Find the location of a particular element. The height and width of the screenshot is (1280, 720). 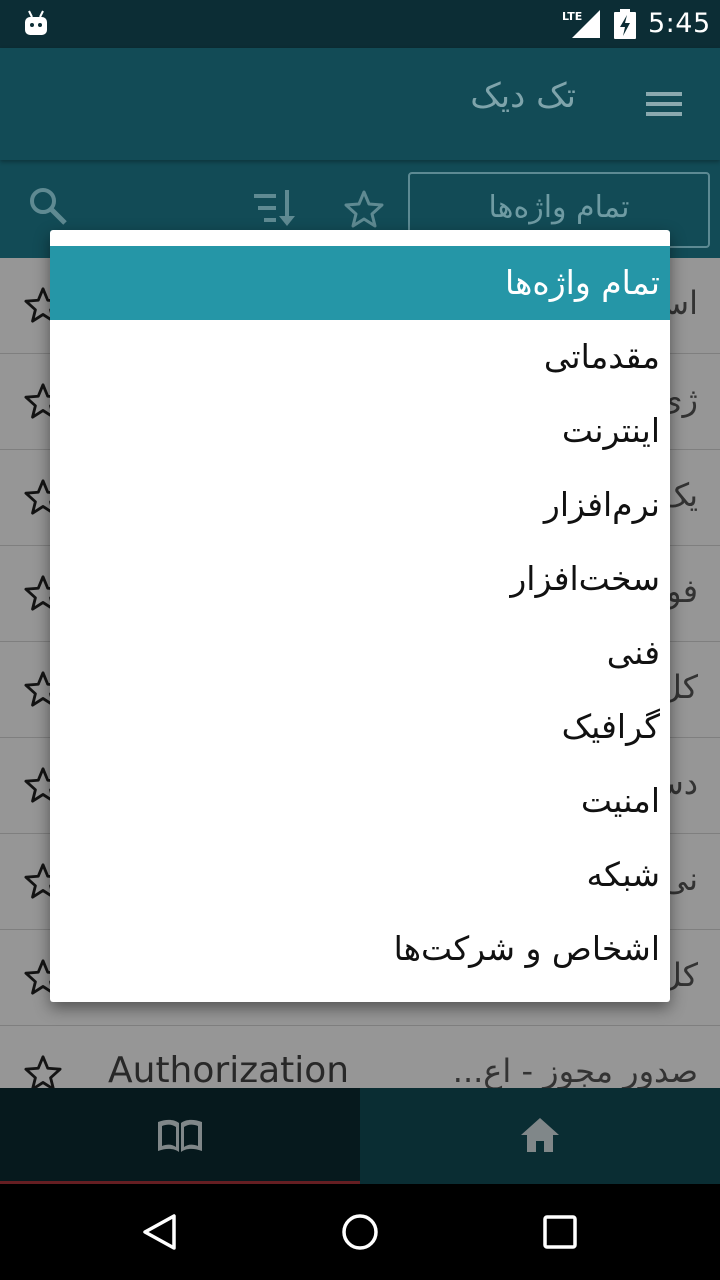

dropdown-option-network: شبکه is located at coordinates (360, 875).